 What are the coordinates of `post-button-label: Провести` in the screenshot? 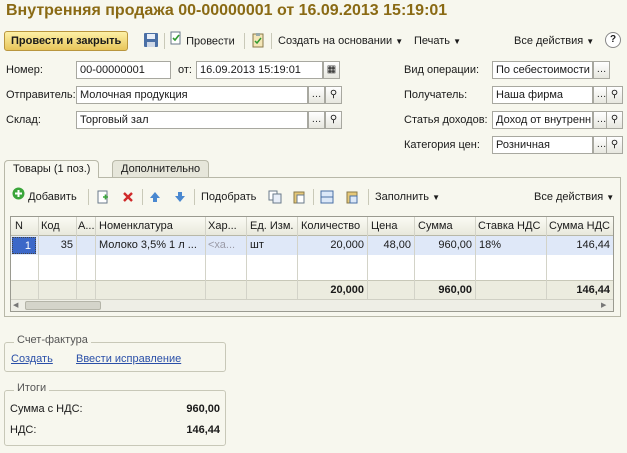 It's located at (210, 41).